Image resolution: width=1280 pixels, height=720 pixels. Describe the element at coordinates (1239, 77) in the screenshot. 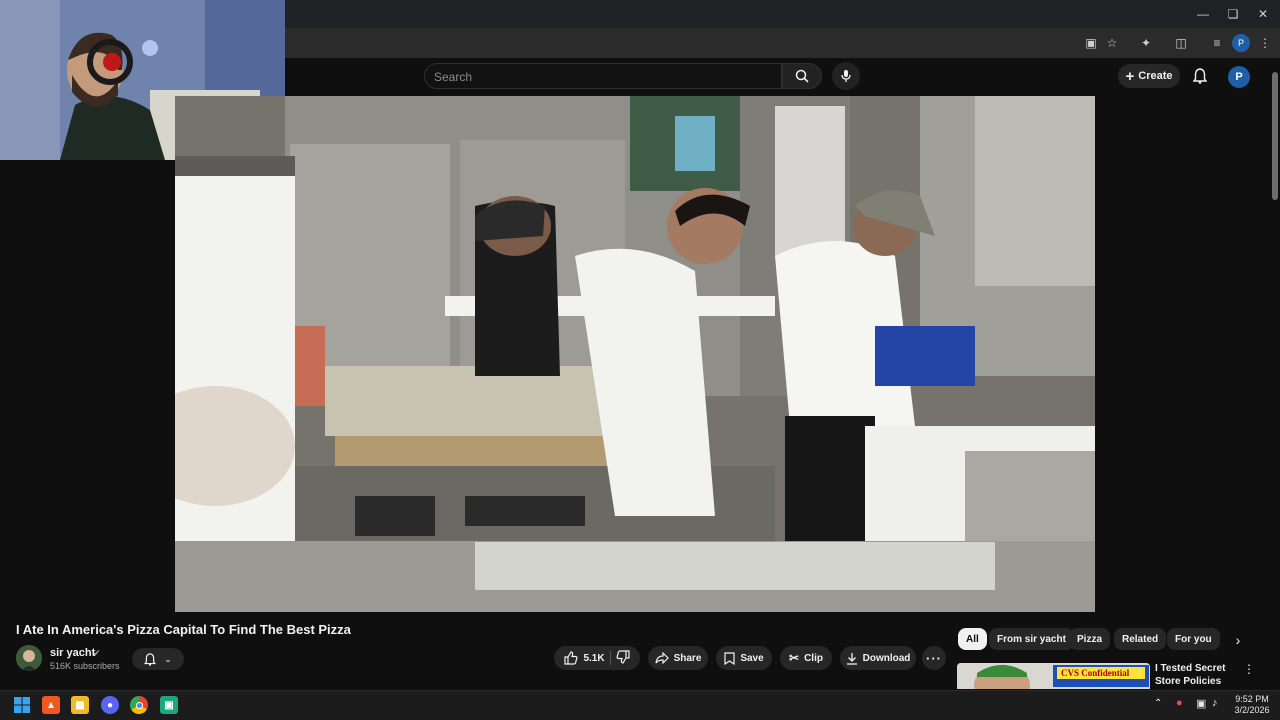

I see `account-avatar-button: P` at that location.